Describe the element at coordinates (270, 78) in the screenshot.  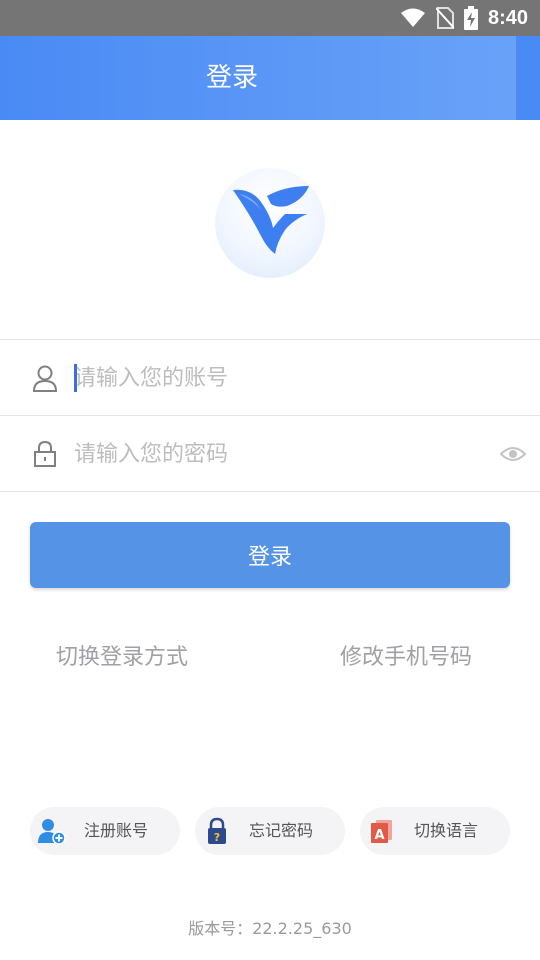
I see `header-bar: 登录` at that location.